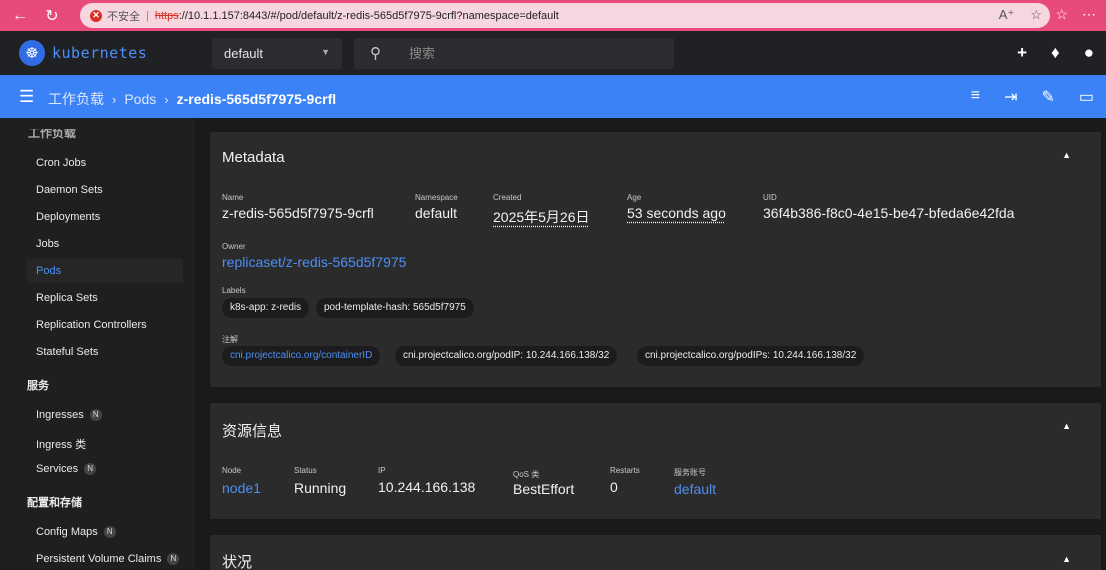 This screenshot has width=1106, height=570. Describe the element at coordinates (614, 487) in the screenshot. I see `restarts-value: 0` at that location.